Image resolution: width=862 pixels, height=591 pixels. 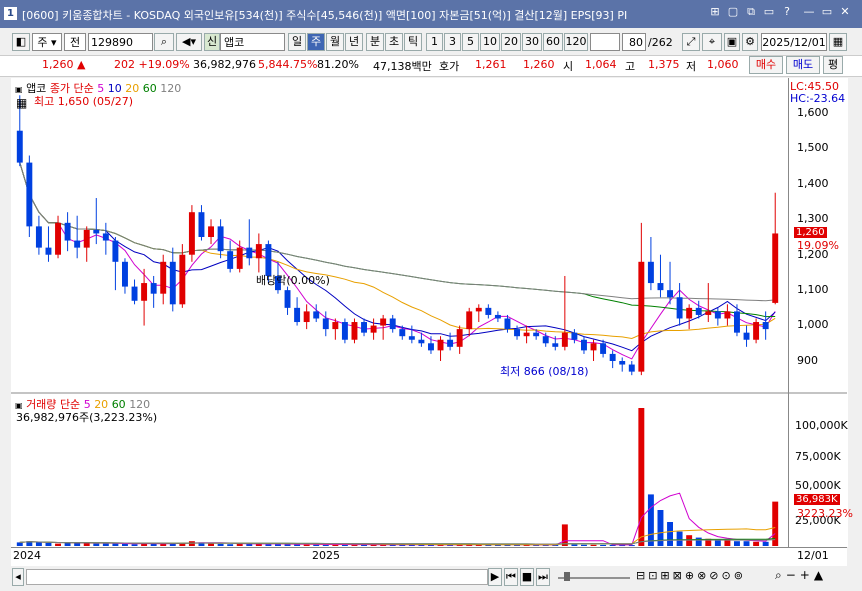 I want to click on period-day: 일, so click(x=297, y=42).